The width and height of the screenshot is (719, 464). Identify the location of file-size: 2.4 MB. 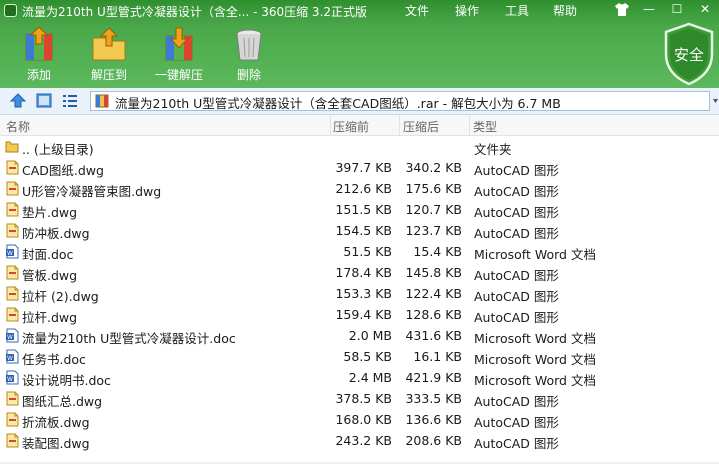
(370, 377).